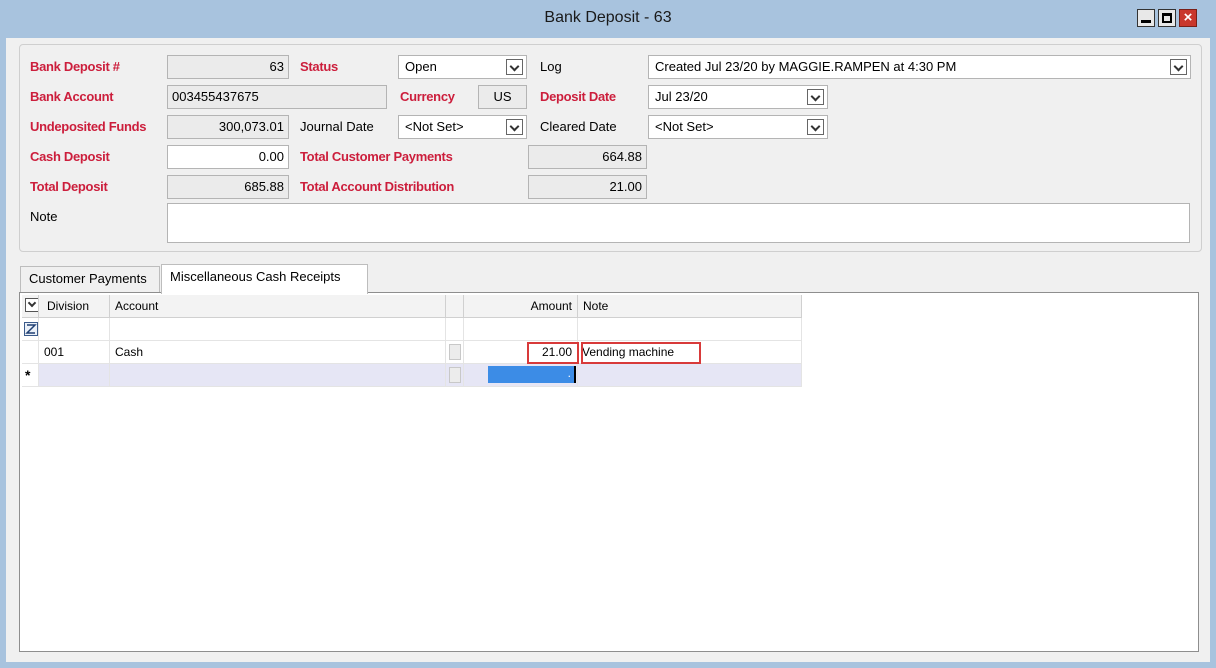 The image size is (1216, 668). I want to click on status-label: Status, so click(319, 66).